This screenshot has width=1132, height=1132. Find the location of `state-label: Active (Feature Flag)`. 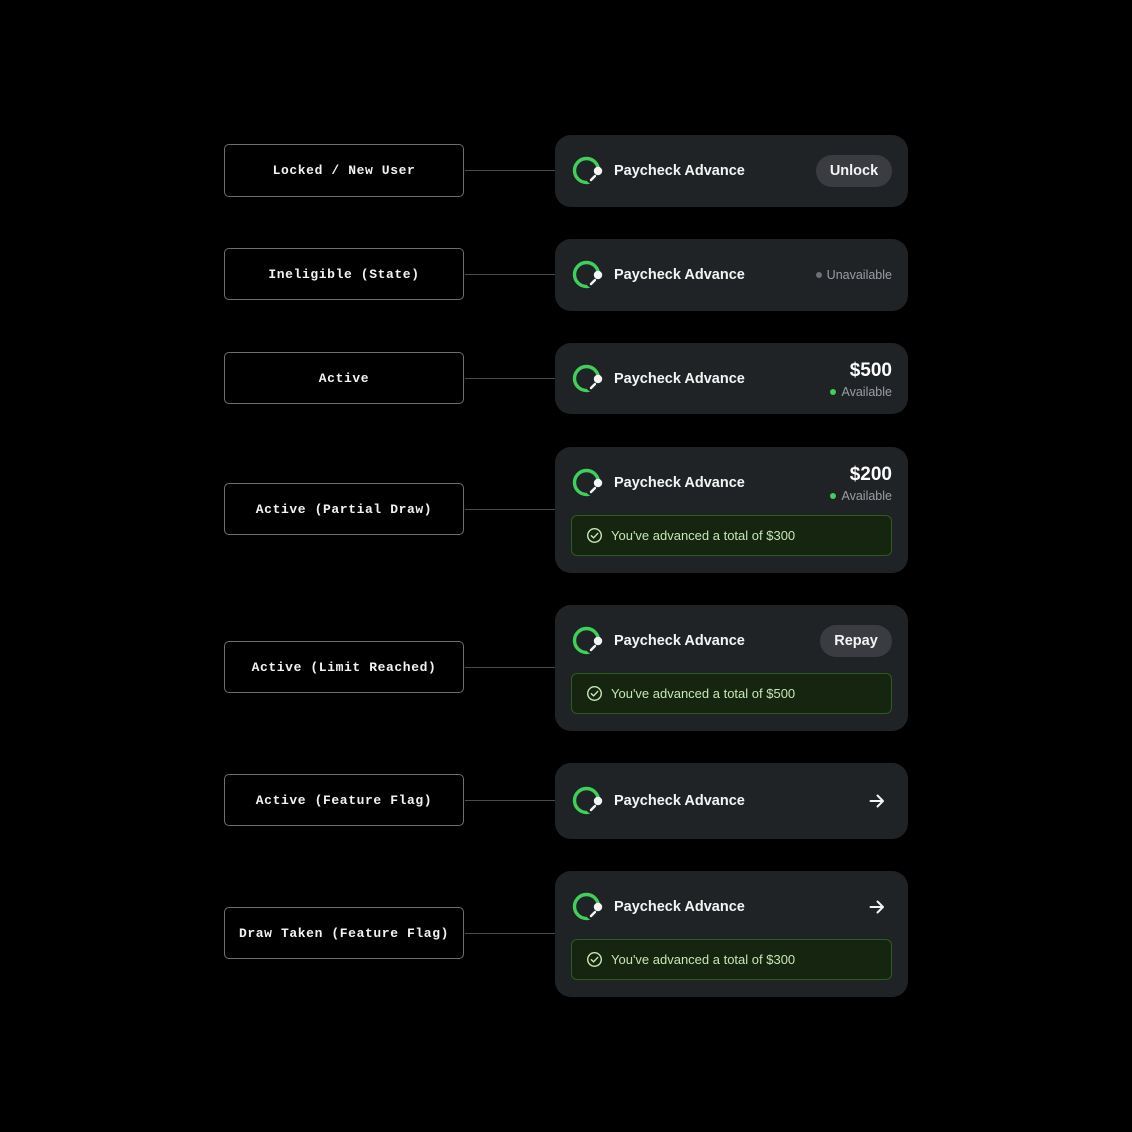

state-label: Active (Feature Flag) is located at coordinates (344, 800).